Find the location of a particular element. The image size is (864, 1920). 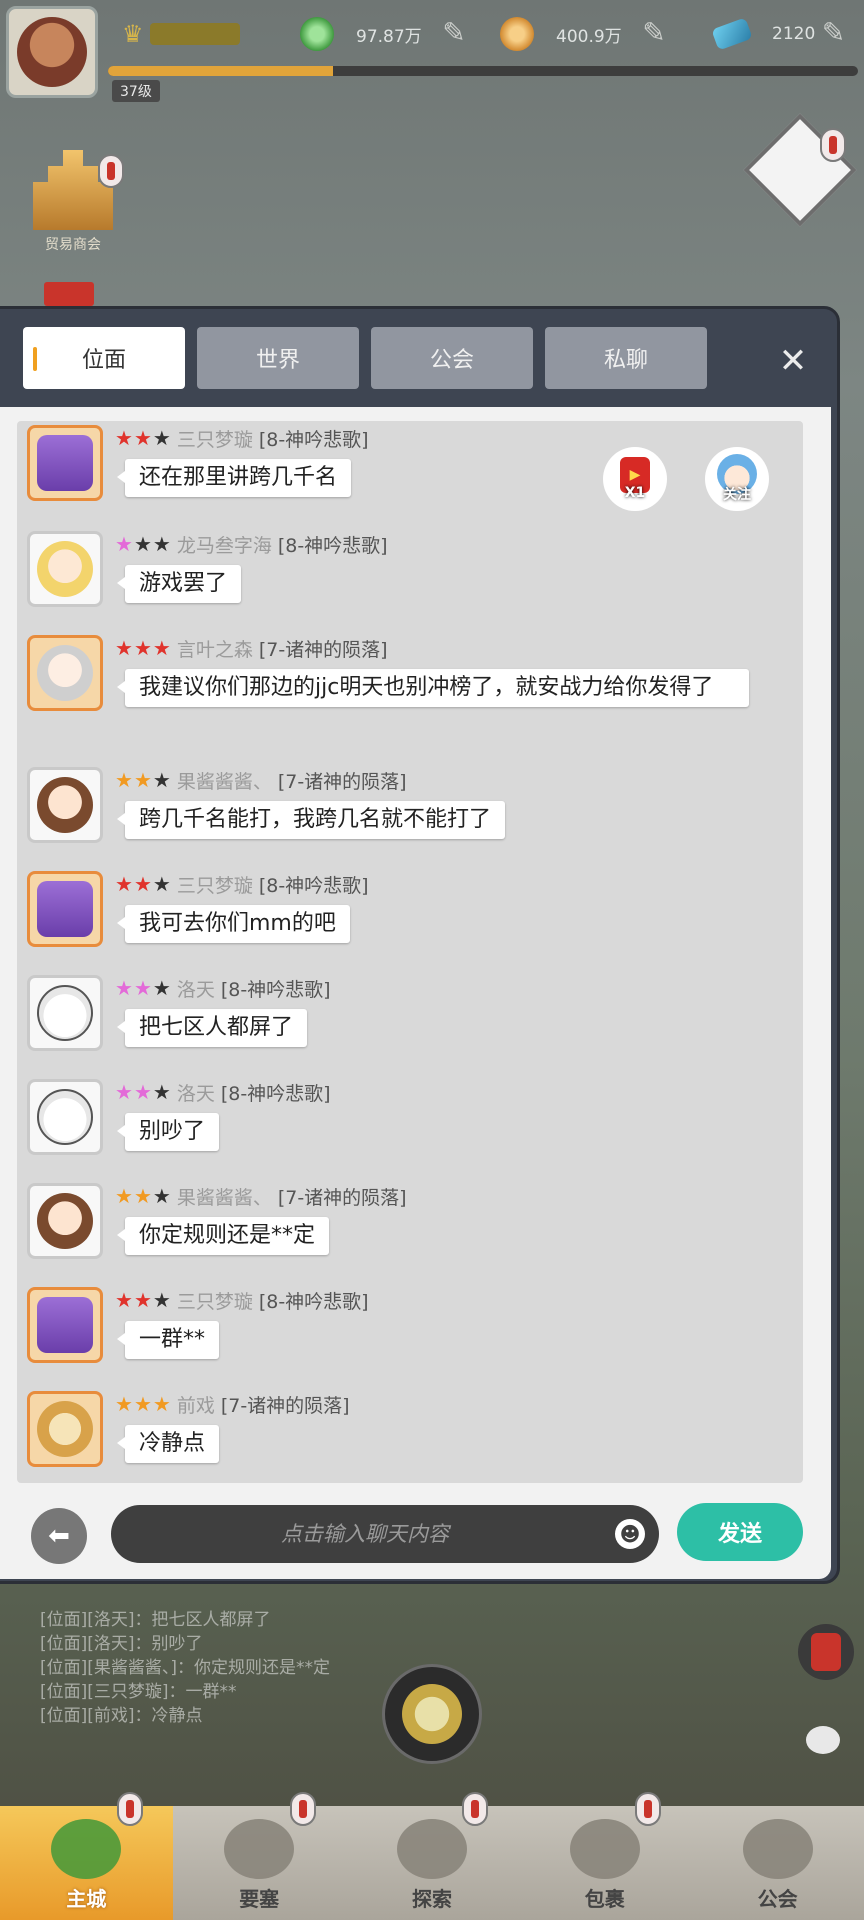

pet-button is located at coordinates (432, 1714).